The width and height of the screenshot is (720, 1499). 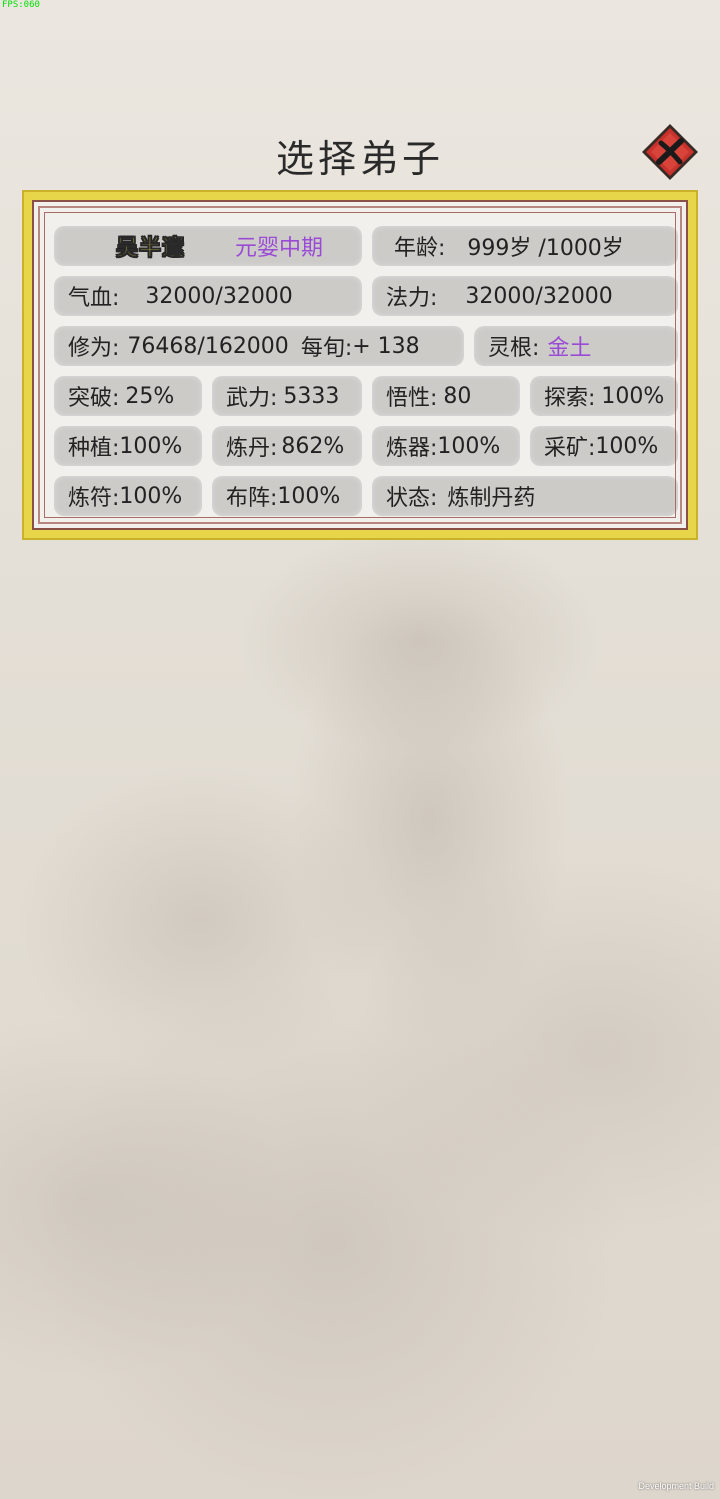 What do you see at coordinates (94, 448) in the screenshot?
I see `plant-label: 种植:` at bounding box center [94, 448].